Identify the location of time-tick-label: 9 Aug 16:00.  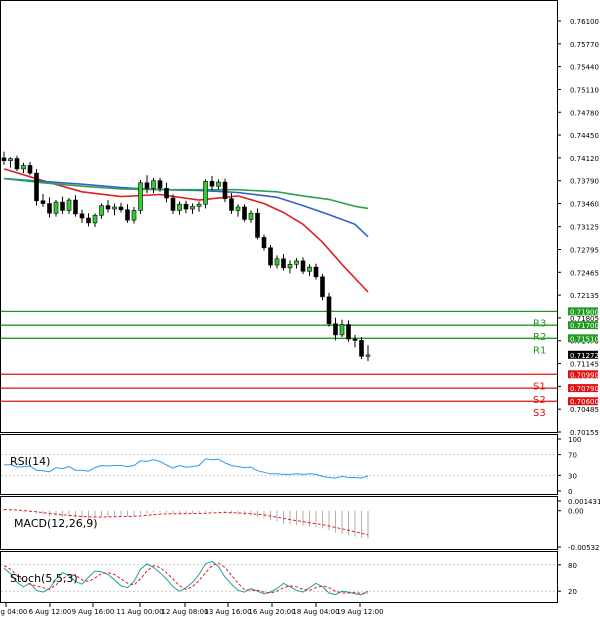
(93, 612).